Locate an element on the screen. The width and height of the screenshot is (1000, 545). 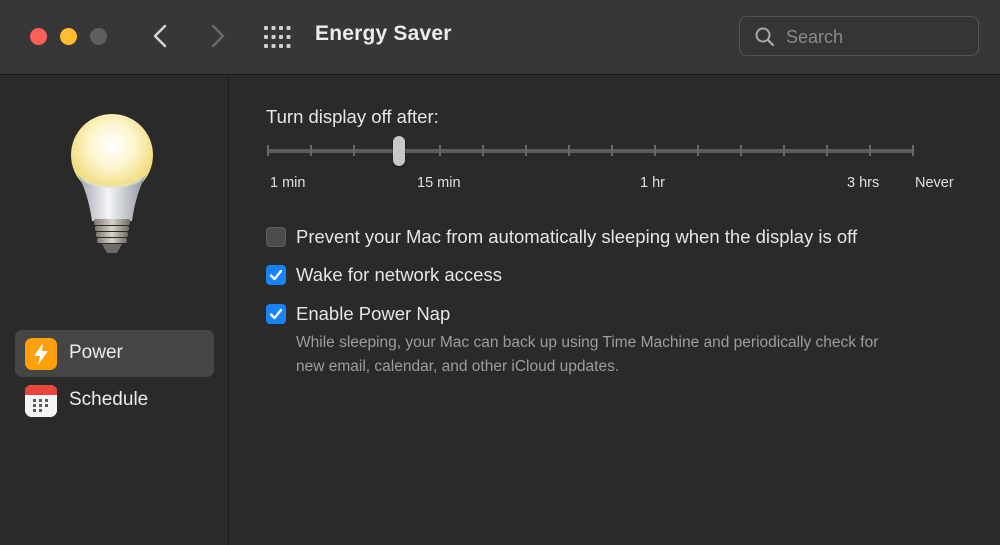
grid-icon is located at coordinates (277, 37).